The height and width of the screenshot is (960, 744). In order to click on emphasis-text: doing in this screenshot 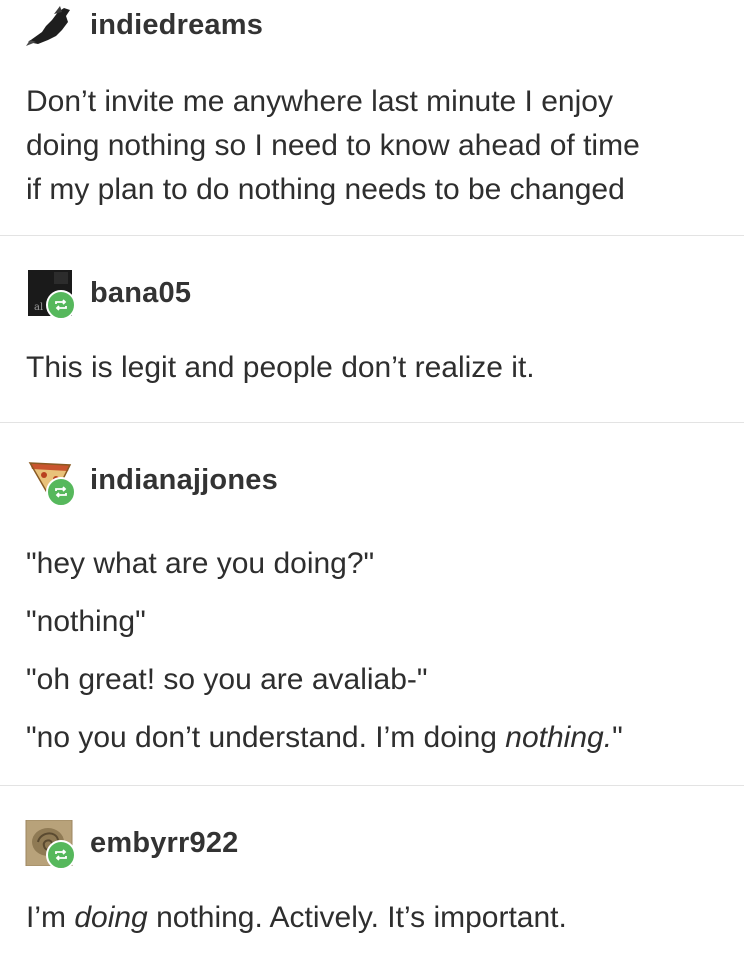, I will do `click(111, 917)`.